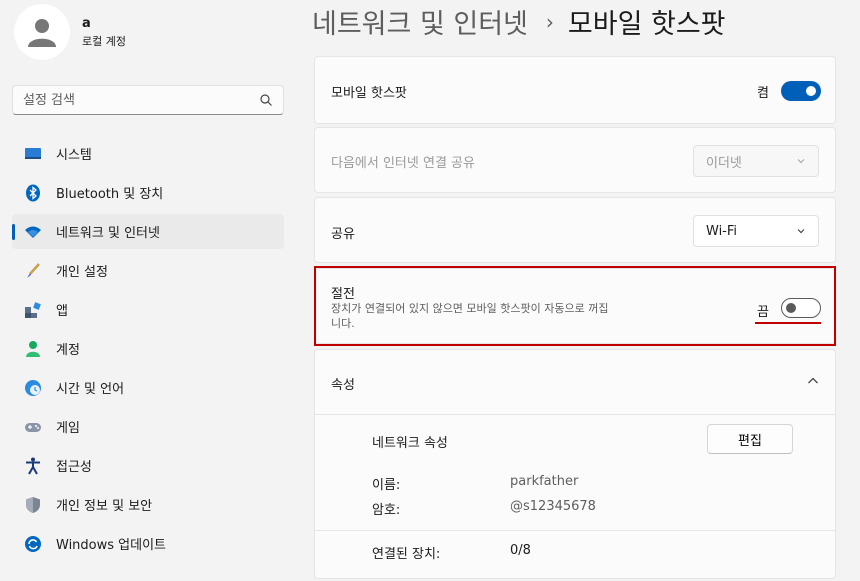  Describe the element at coordinates (33, 505) in the screenshot. I see `shield-icon` at that location.